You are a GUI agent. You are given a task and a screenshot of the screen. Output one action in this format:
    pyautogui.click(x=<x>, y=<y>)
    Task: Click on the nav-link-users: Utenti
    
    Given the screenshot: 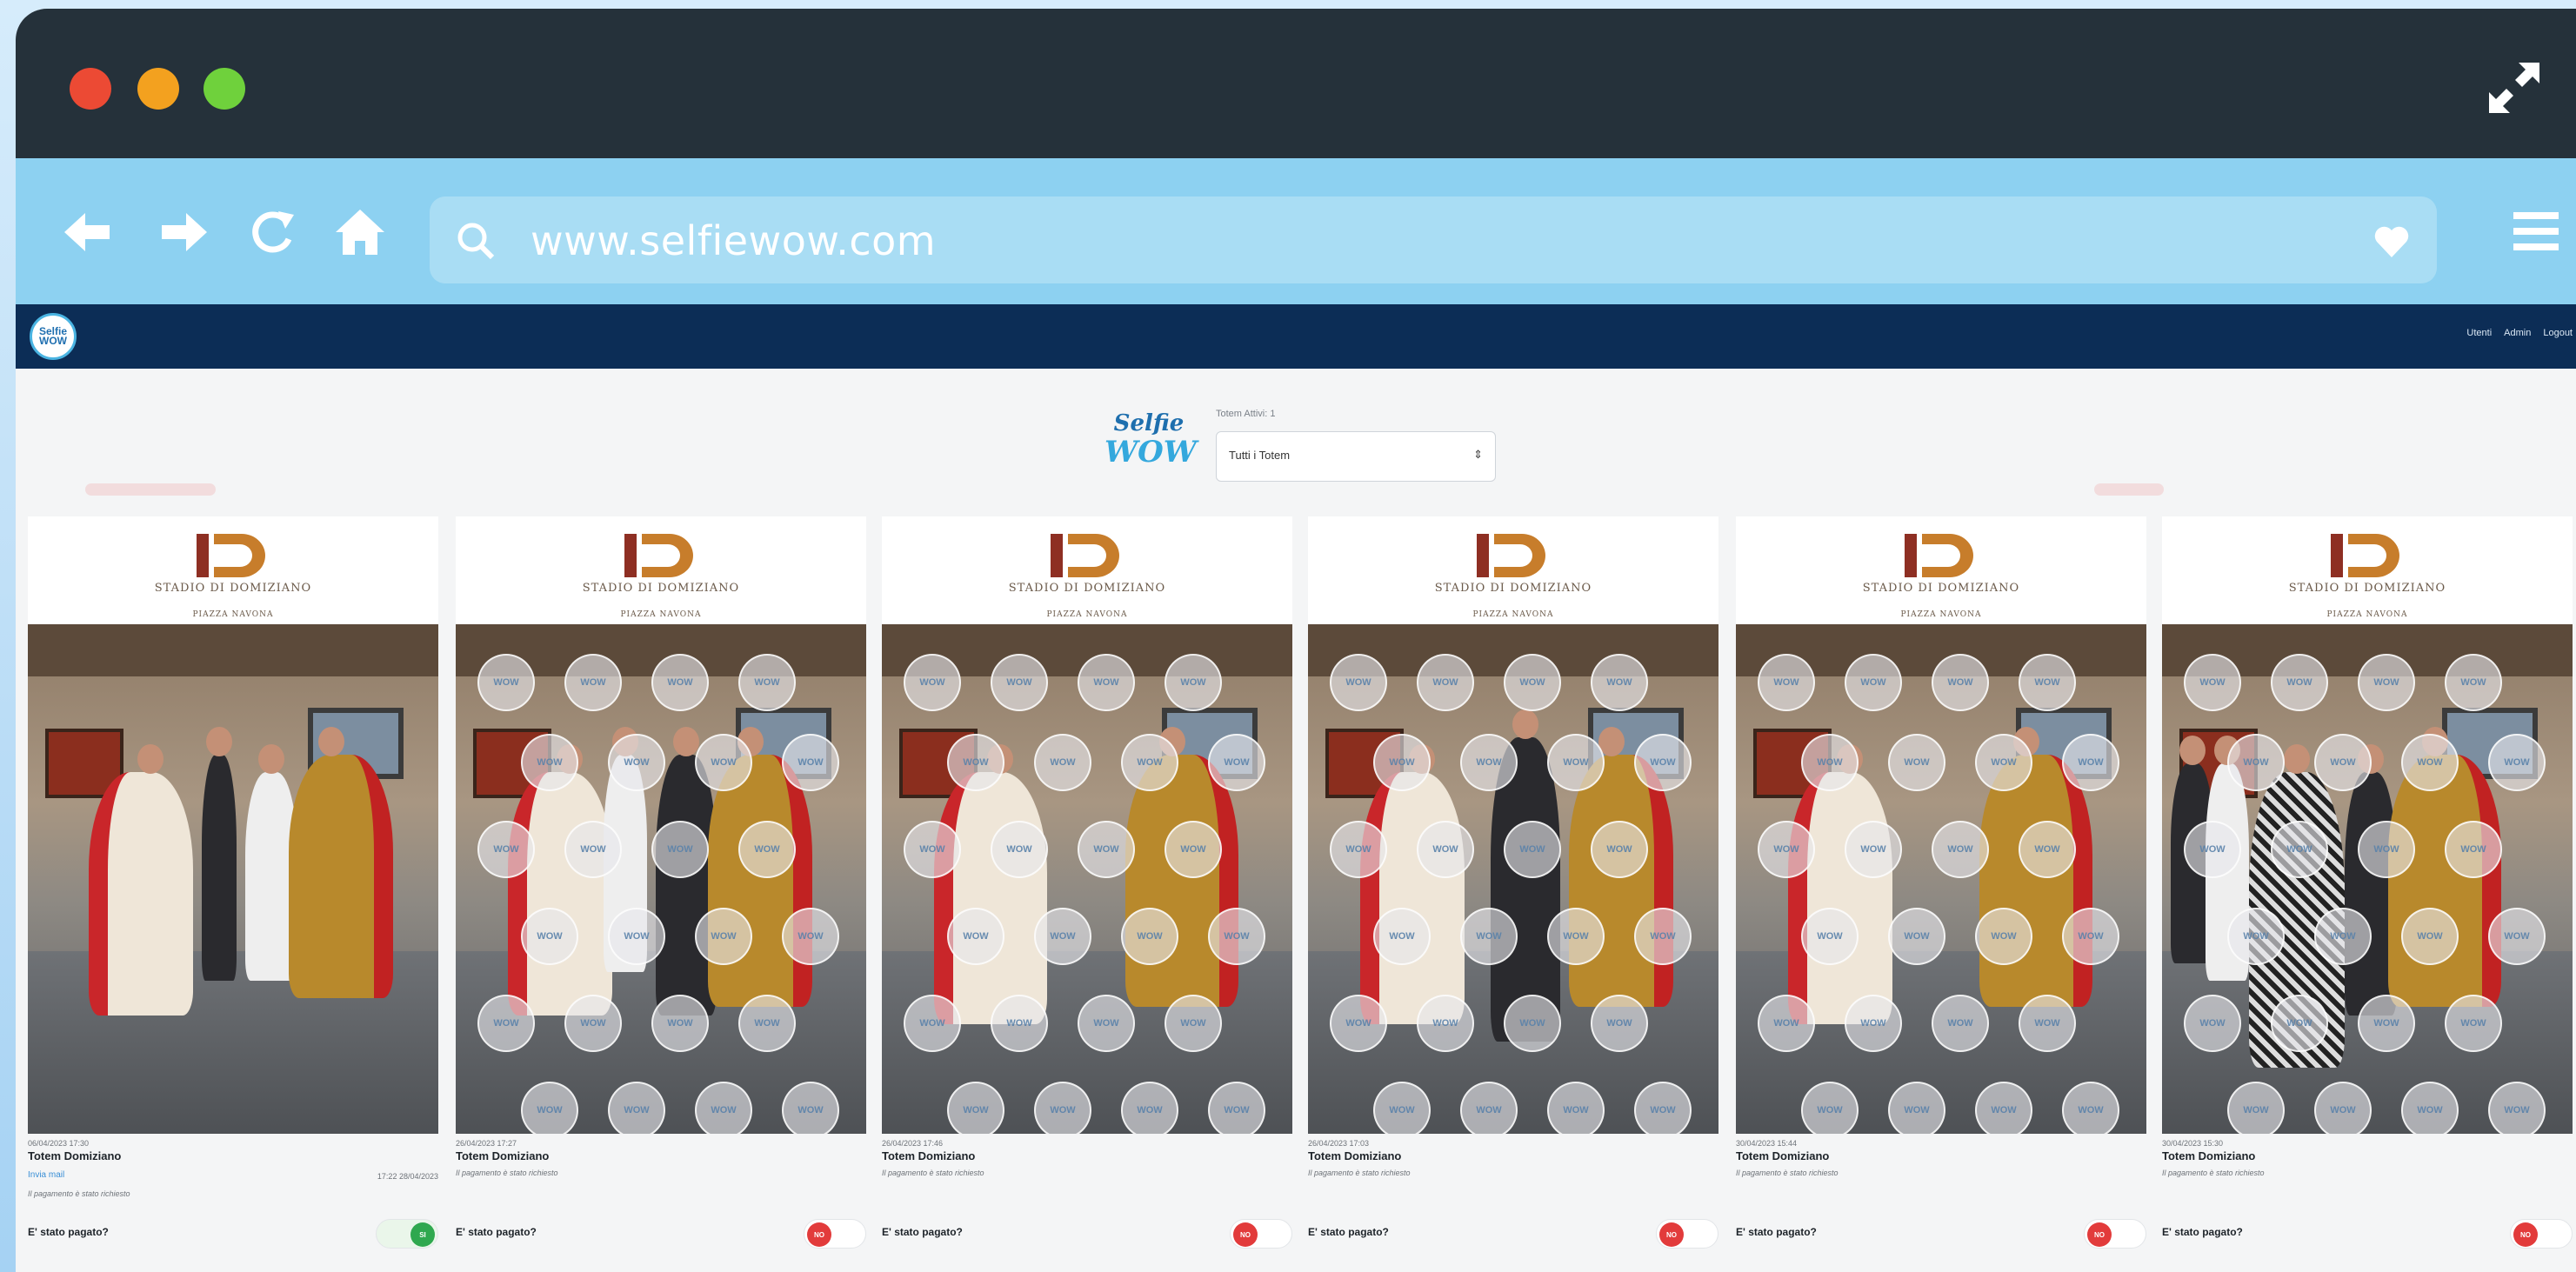 What is the action you would take?
    pyautogui.click(x=2479, y=333)
    